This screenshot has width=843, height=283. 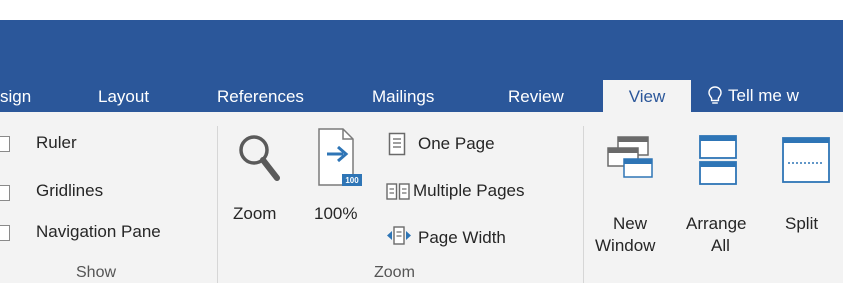 What do you see at coordinates (123, 96) in the screenshot?
I see `tab-layout: Layout` at bounding box center [123, 96].